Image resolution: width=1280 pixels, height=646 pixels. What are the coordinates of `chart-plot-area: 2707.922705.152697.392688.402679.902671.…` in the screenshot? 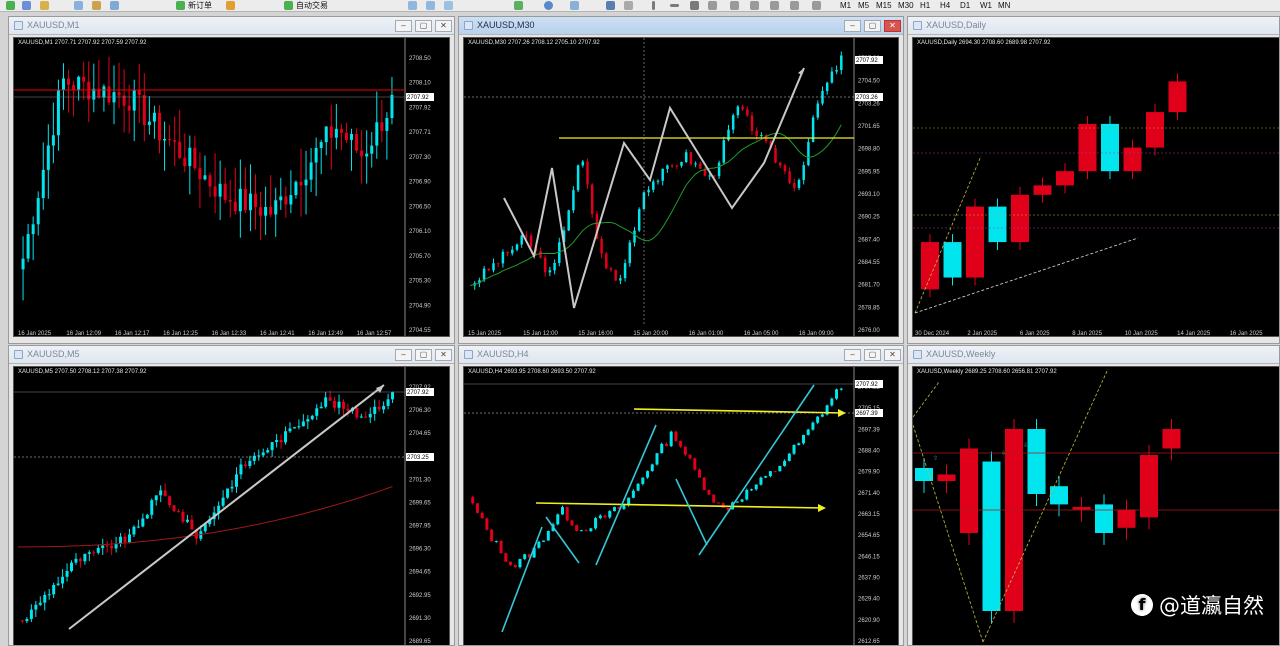 It's located at (681, 505).